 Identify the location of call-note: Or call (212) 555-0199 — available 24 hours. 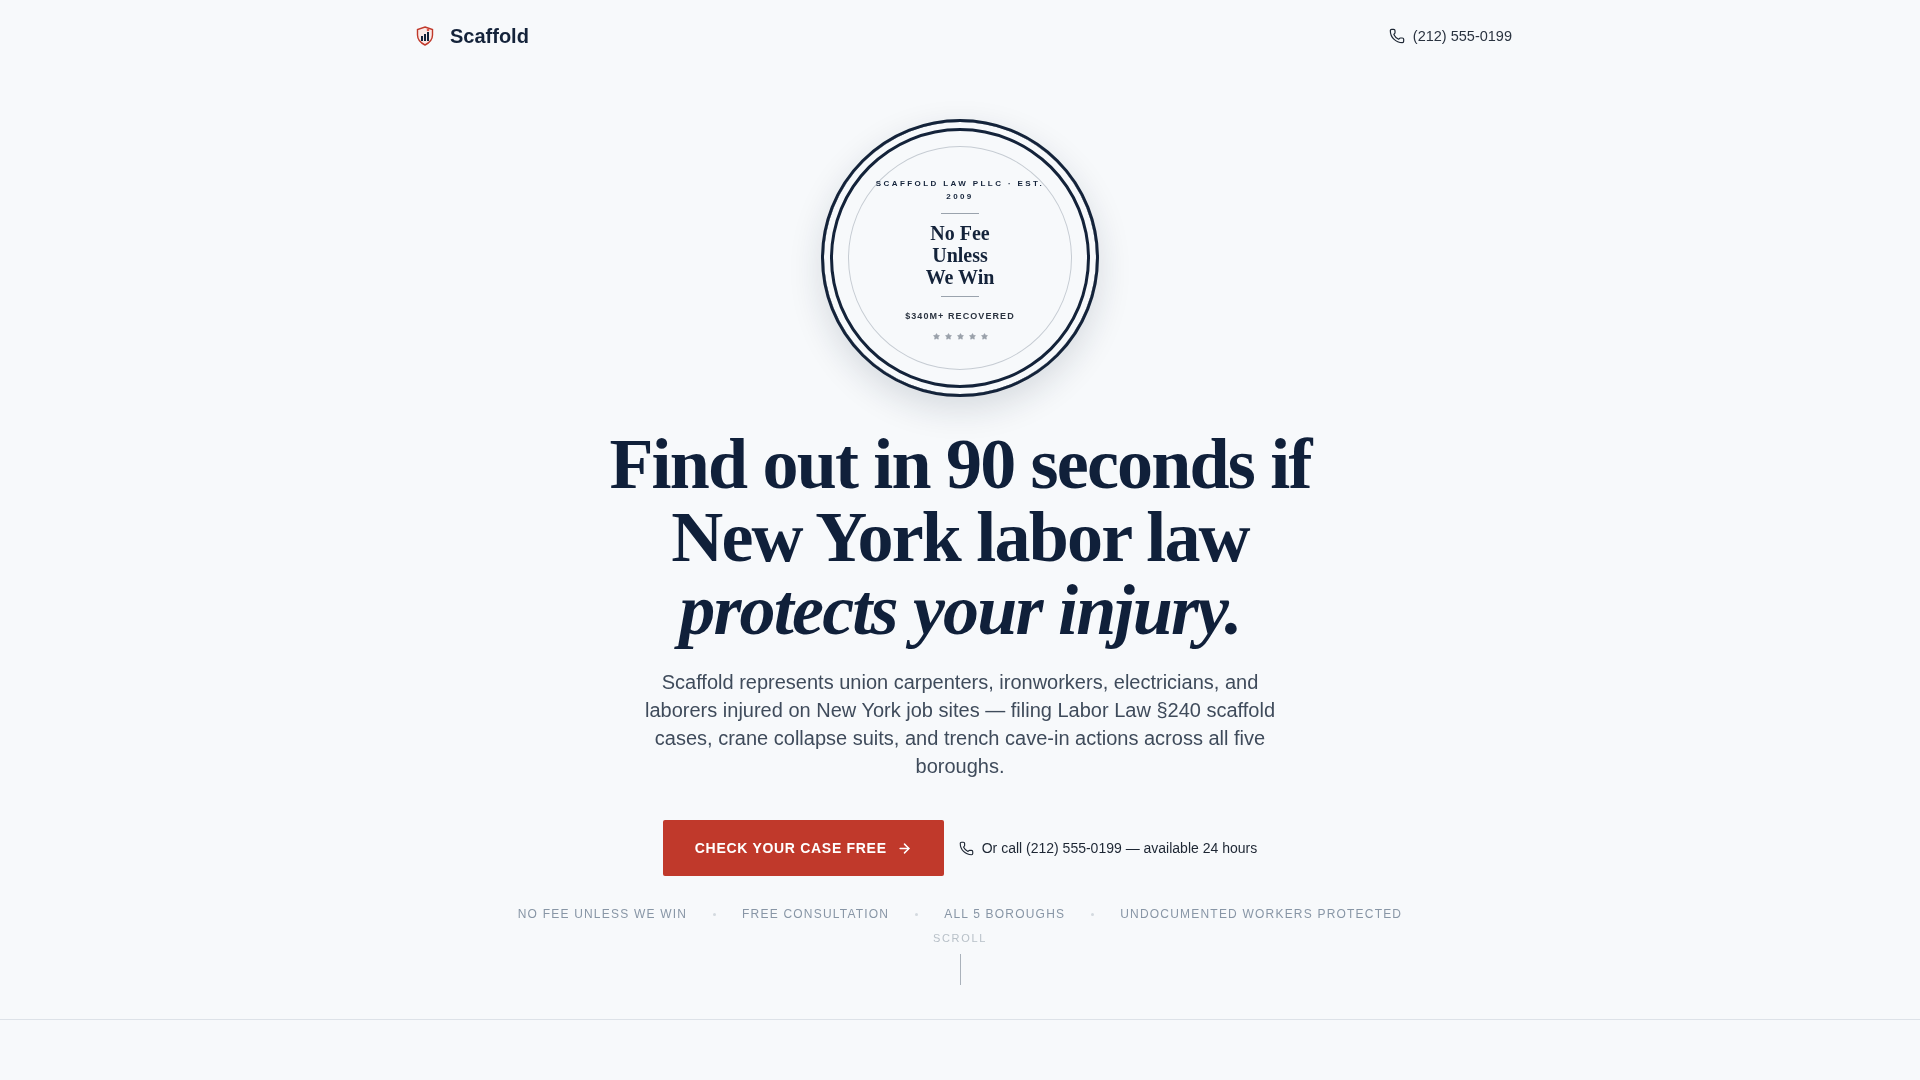
(1119, 848).